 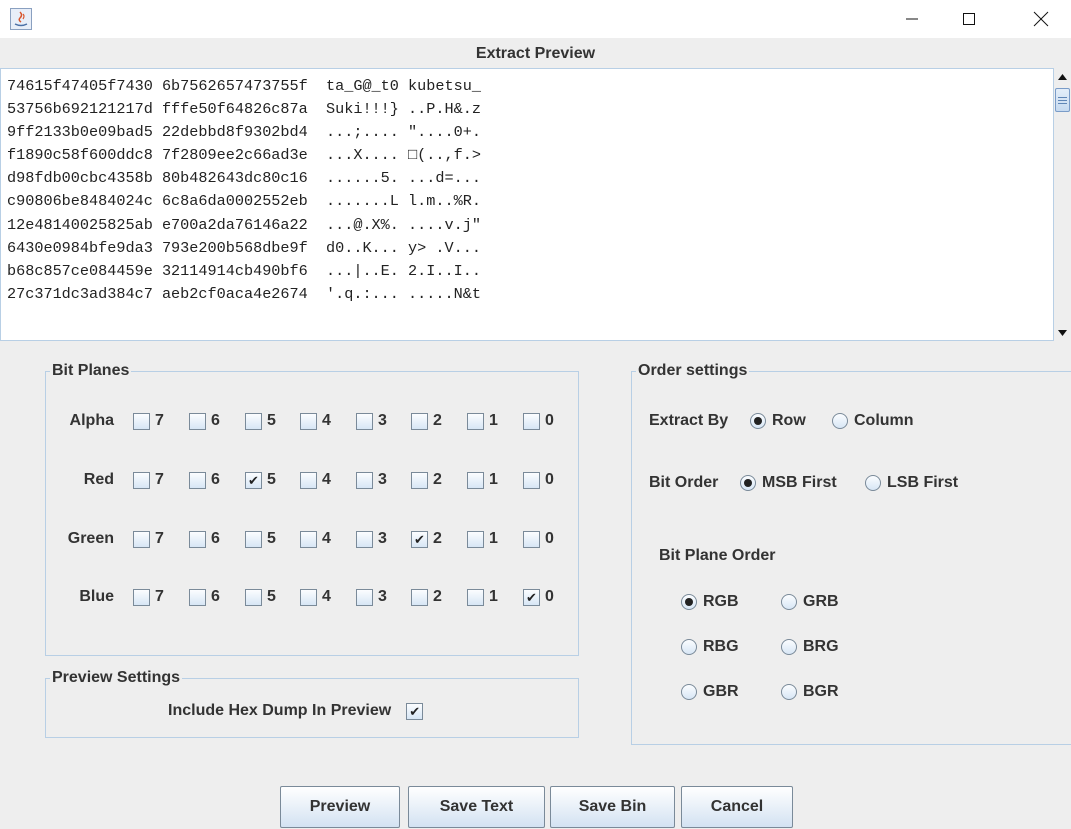 What do you see at coordinates (1041, 19) in the screenshot?
I see `close-button` at bounding box center [1041, 19].